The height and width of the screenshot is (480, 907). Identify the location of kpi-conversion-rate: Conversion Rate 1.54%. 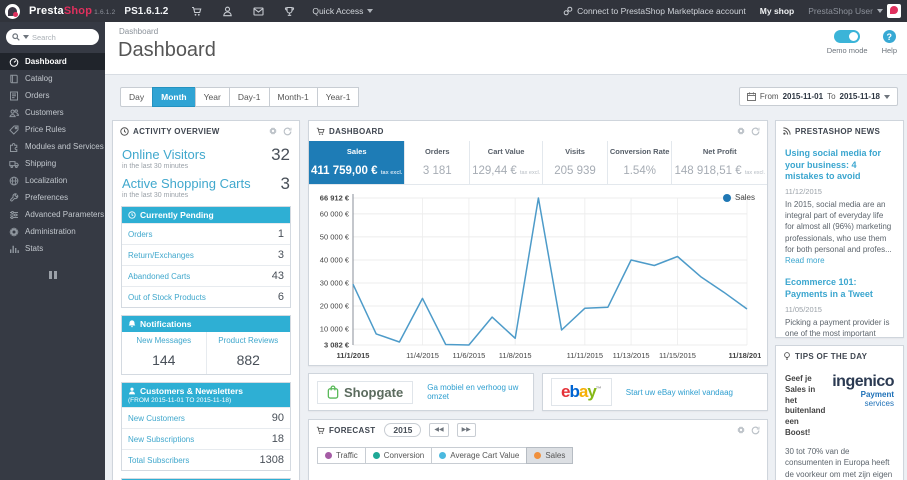
(640, 162).